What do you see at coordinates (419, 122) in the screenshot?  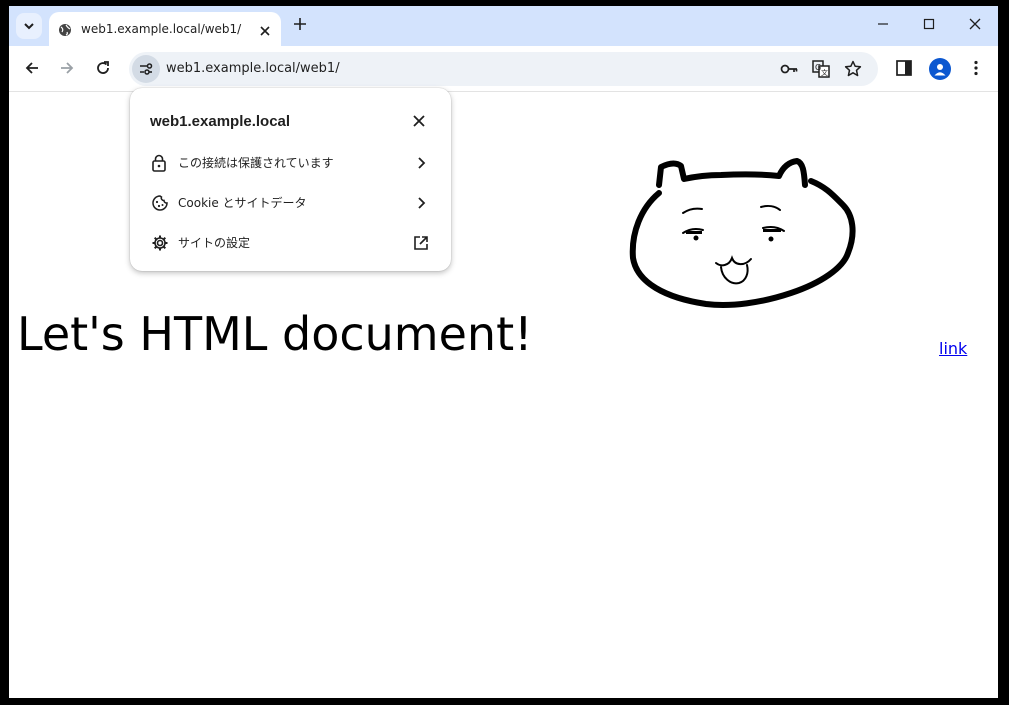 I see `close-icon` at bounding box center [419, 122].